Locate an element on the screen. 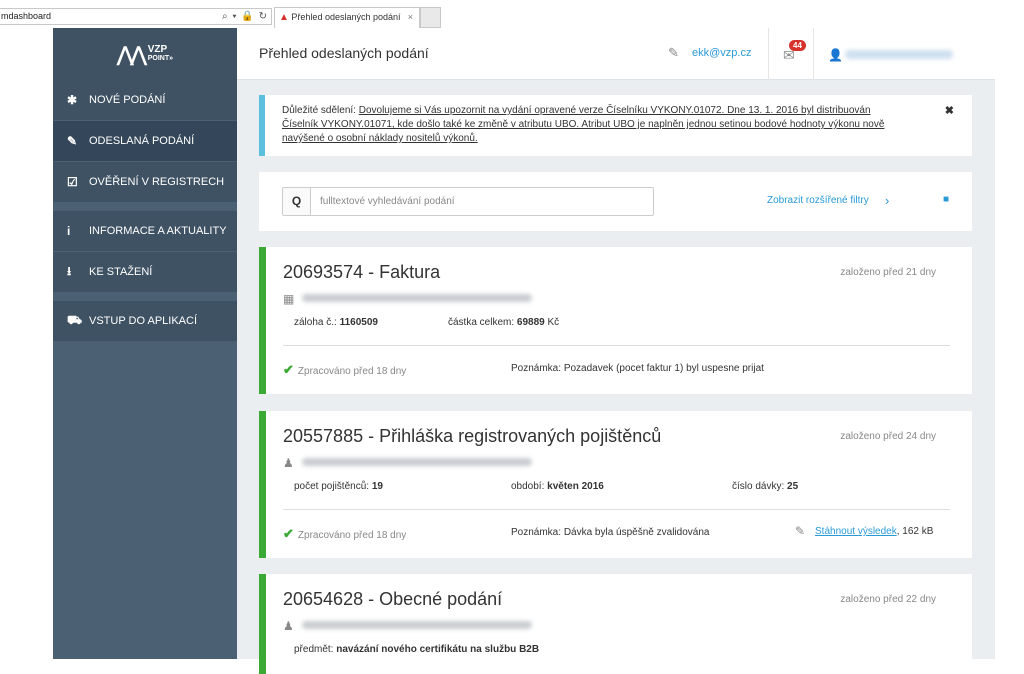  search-panel: Q Zobrazit rozšířené filtry › ■ is located at coordinates (615, 201).